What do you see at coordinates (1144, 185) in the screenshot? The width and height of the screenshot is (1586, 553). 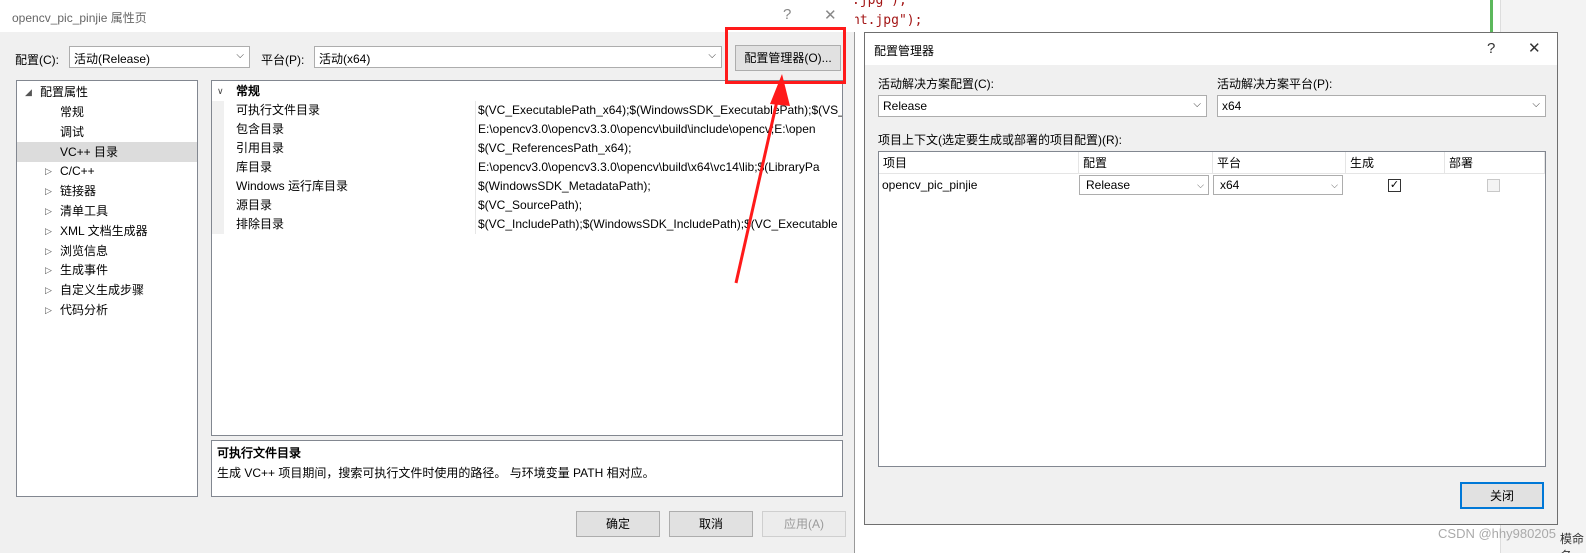 I see `row-config-select: Release ⌵` at bounding box center [1144, 185].